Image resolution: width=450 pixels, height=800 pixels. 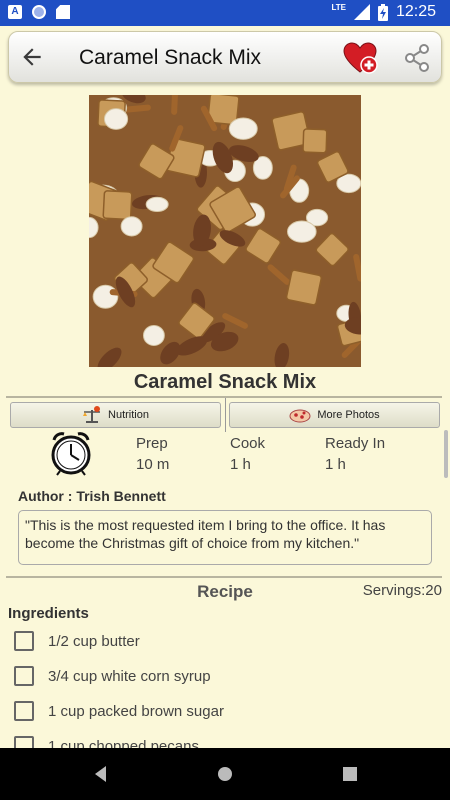 I want to click on cook-value: 1 h, so click(x=240, y=464).